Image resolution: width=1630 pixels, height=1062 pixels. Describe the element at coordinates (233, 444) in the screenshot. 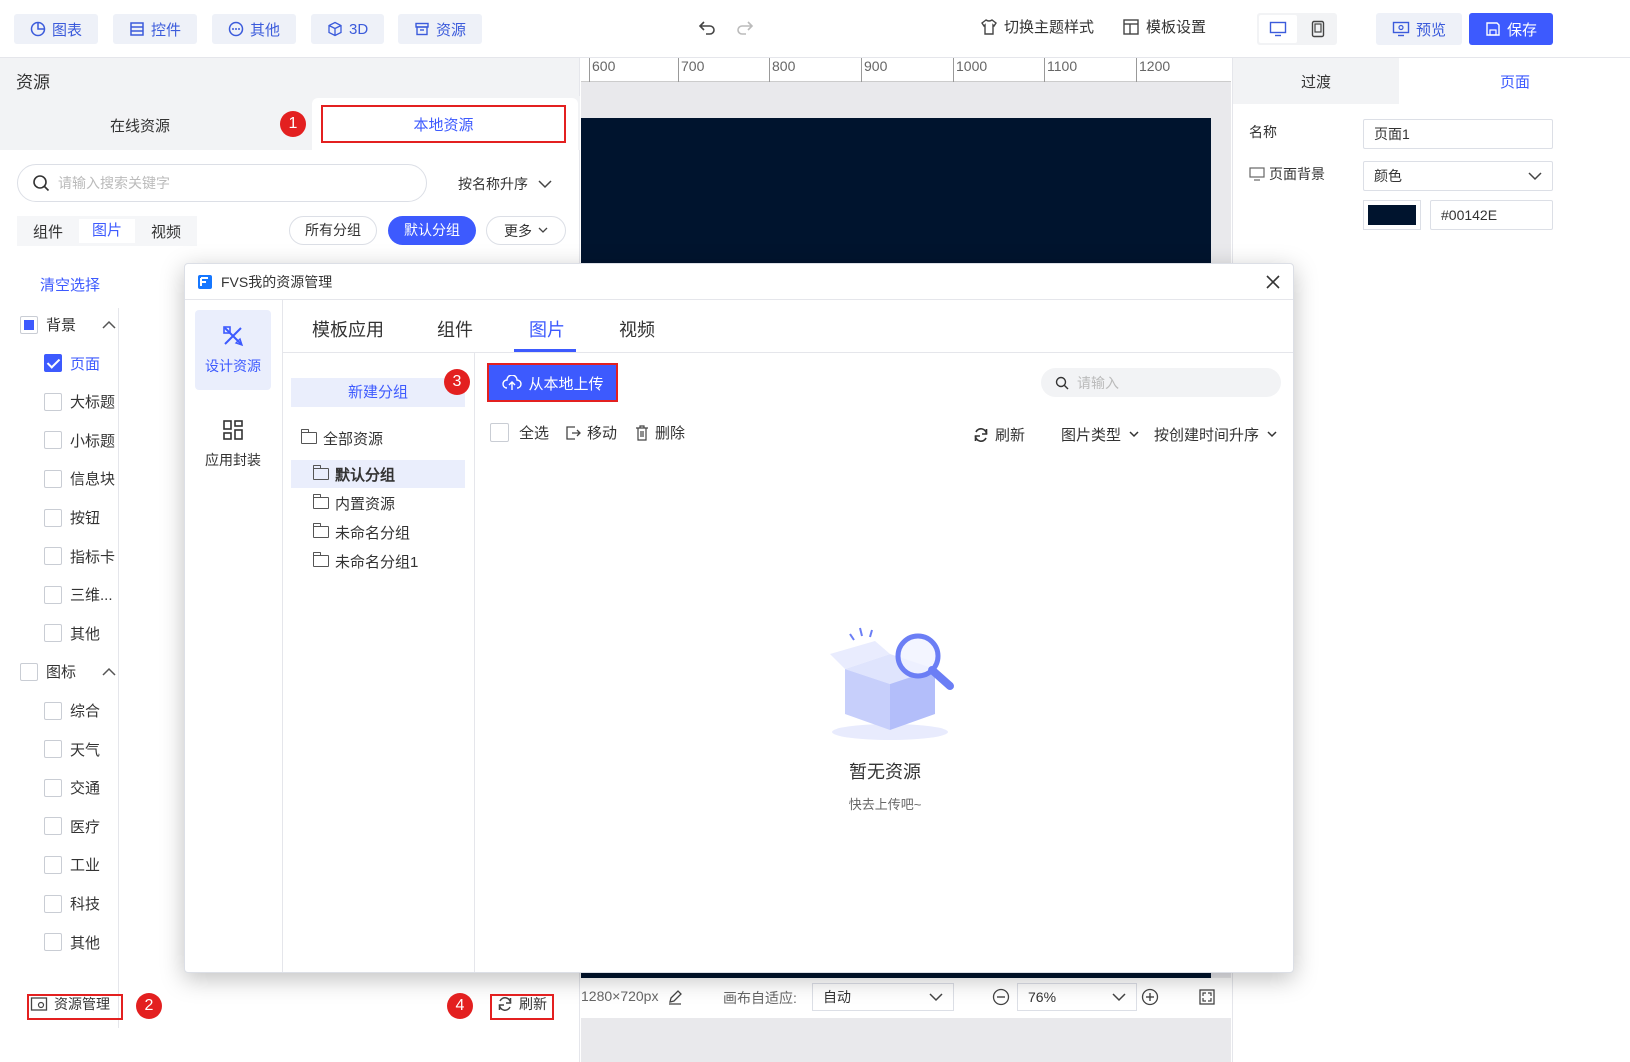

I see `sidebar-item-app-package: 应用封装` at that location.